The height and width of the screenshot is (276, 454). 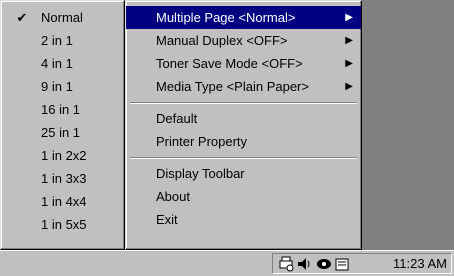 I want to click on submenu-item-9in1: 9 in 1, so click(x=62, y=86).